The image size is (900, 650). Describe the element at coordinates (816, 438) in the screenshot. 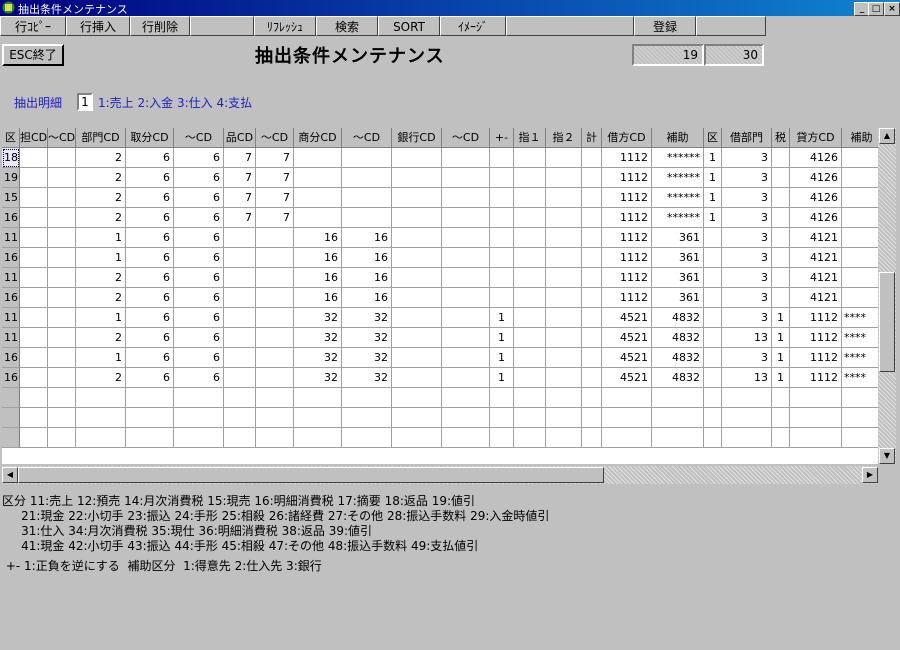

I see `cell-credit-cd` at that location.